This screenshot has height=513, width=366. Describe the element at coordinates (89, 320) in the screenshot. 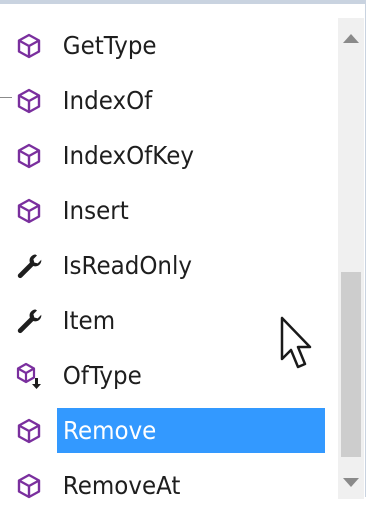

I see `list-item-label: Item` at that location.